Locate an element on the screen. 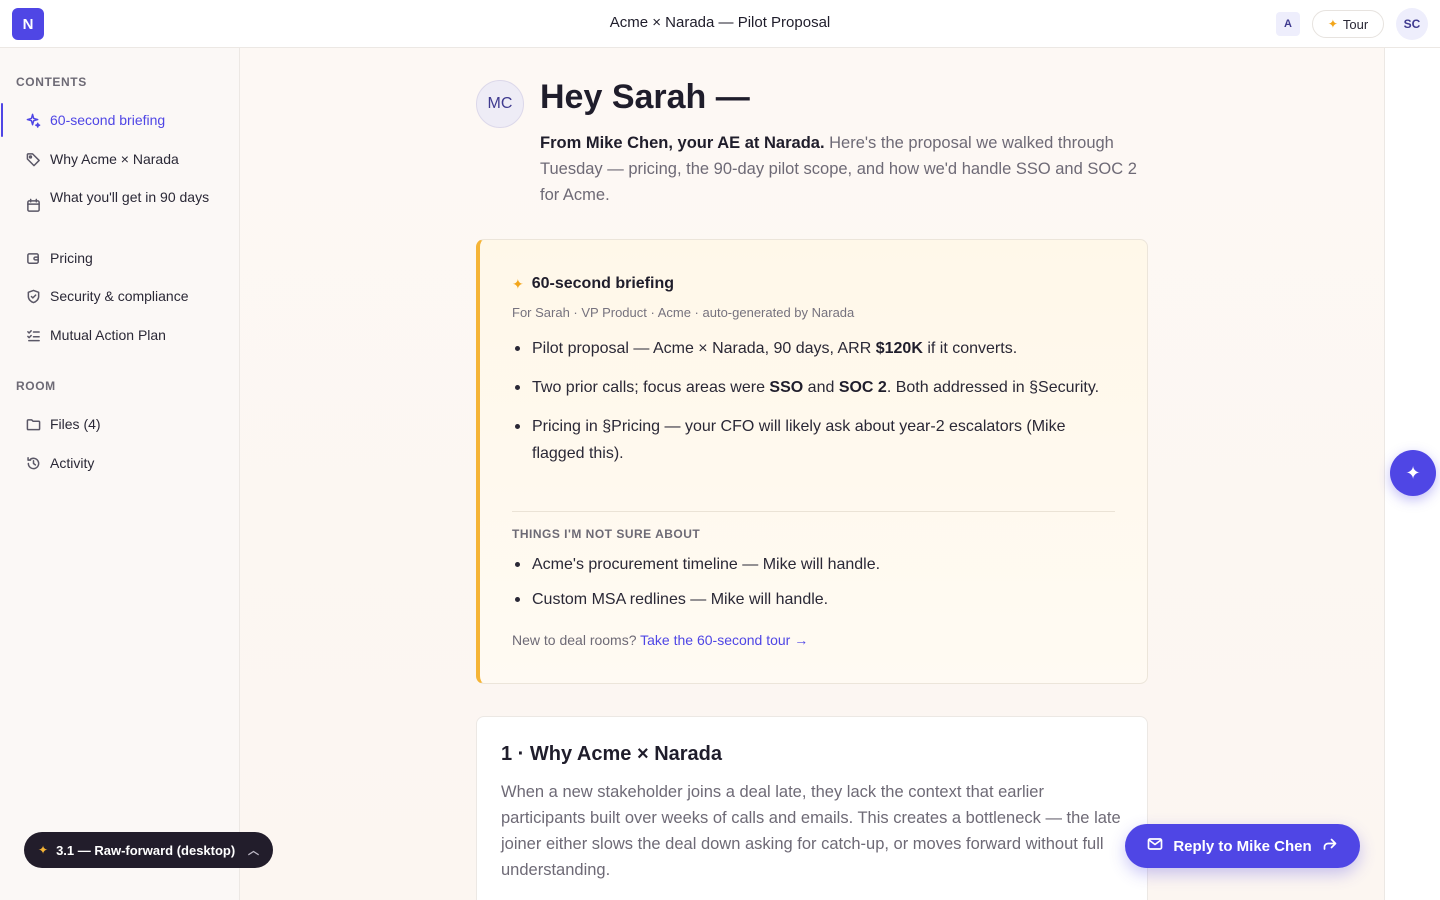  sidebar-item-label: Why Acme × Narada is located at coordinates (114, 159).